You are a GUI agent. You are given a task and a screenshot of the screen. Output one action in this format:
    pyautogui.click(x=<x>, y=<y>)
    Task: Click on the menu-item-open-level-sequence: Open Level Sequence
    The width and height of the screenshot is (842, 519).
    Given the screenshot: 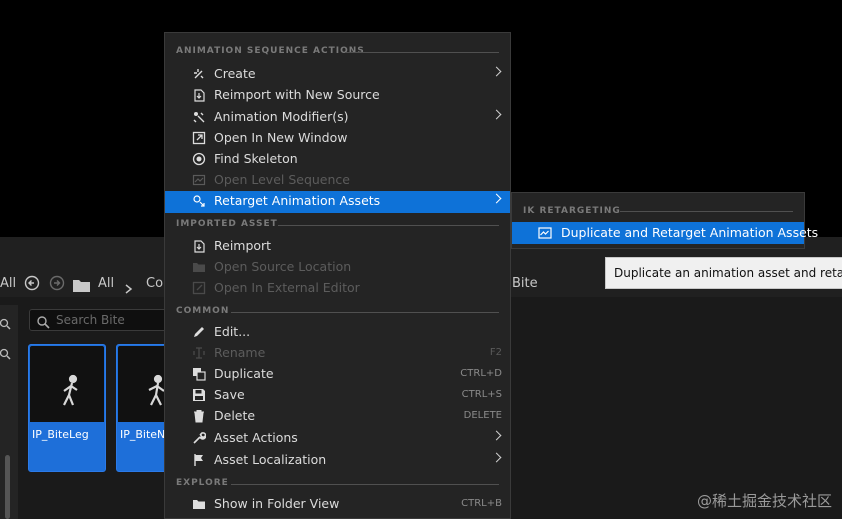 What is the action you would take?
    pyautogui.click(x=337, y=180)
    